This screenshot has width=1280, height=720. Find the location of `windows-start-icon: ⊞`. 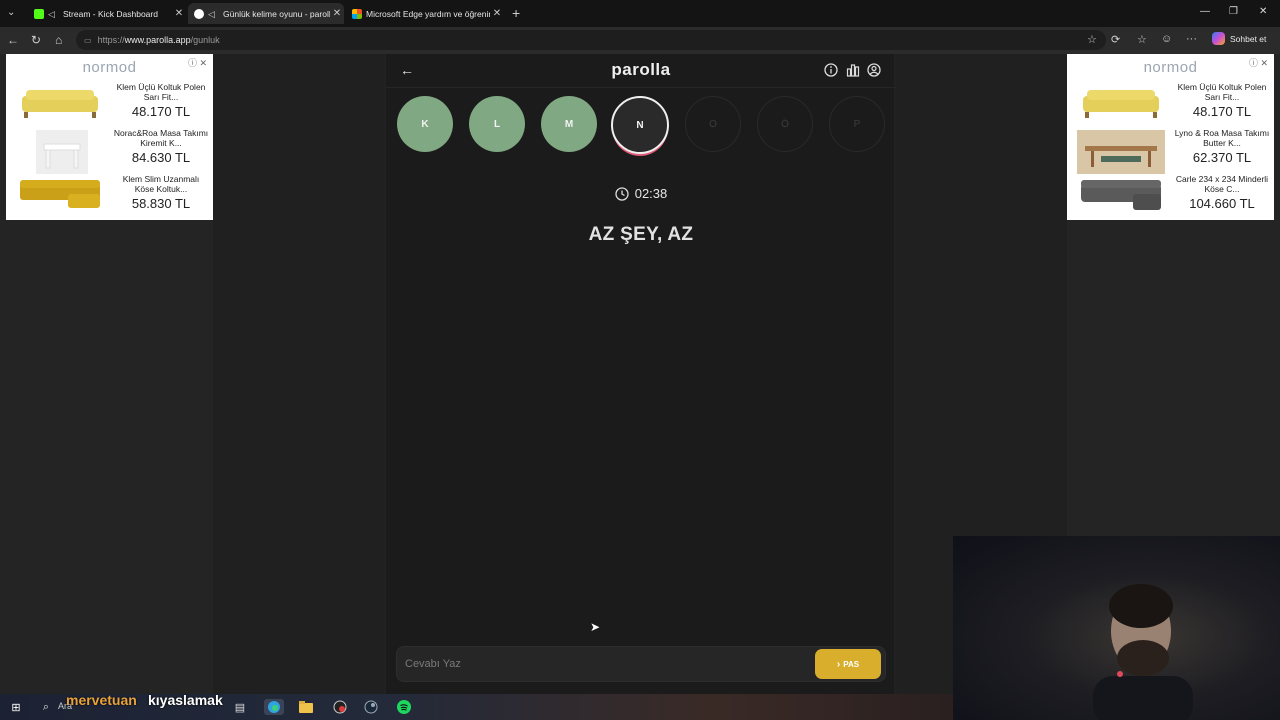

windows-start-icon: ⊞ is located at coordinates (16, 707).